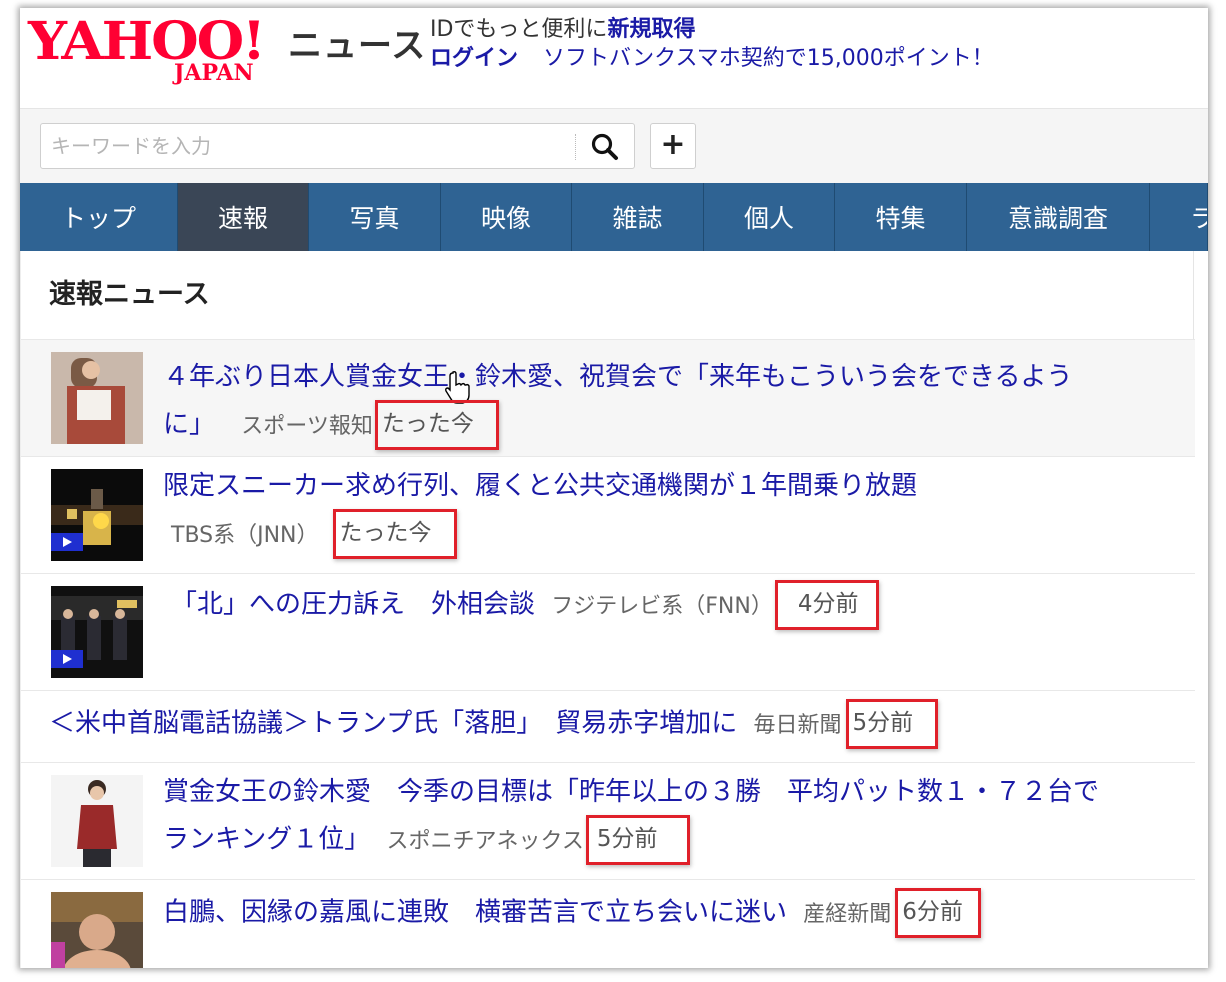 The width and height of the screenshot is (1226, 982). Describe the element at coordinates (575, 147) in the screenshot. I see `search-separator` at that location.